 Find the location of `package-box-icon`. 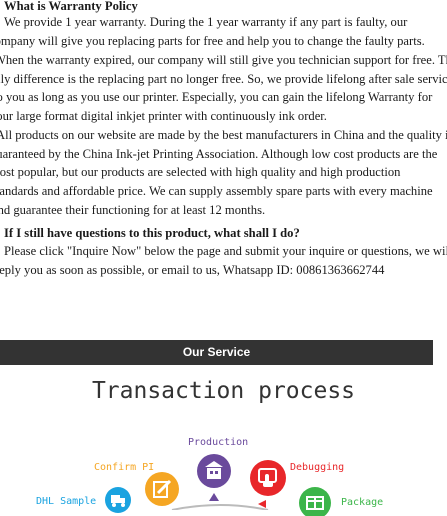

package-box-icon is located at coordinates (315, 501).